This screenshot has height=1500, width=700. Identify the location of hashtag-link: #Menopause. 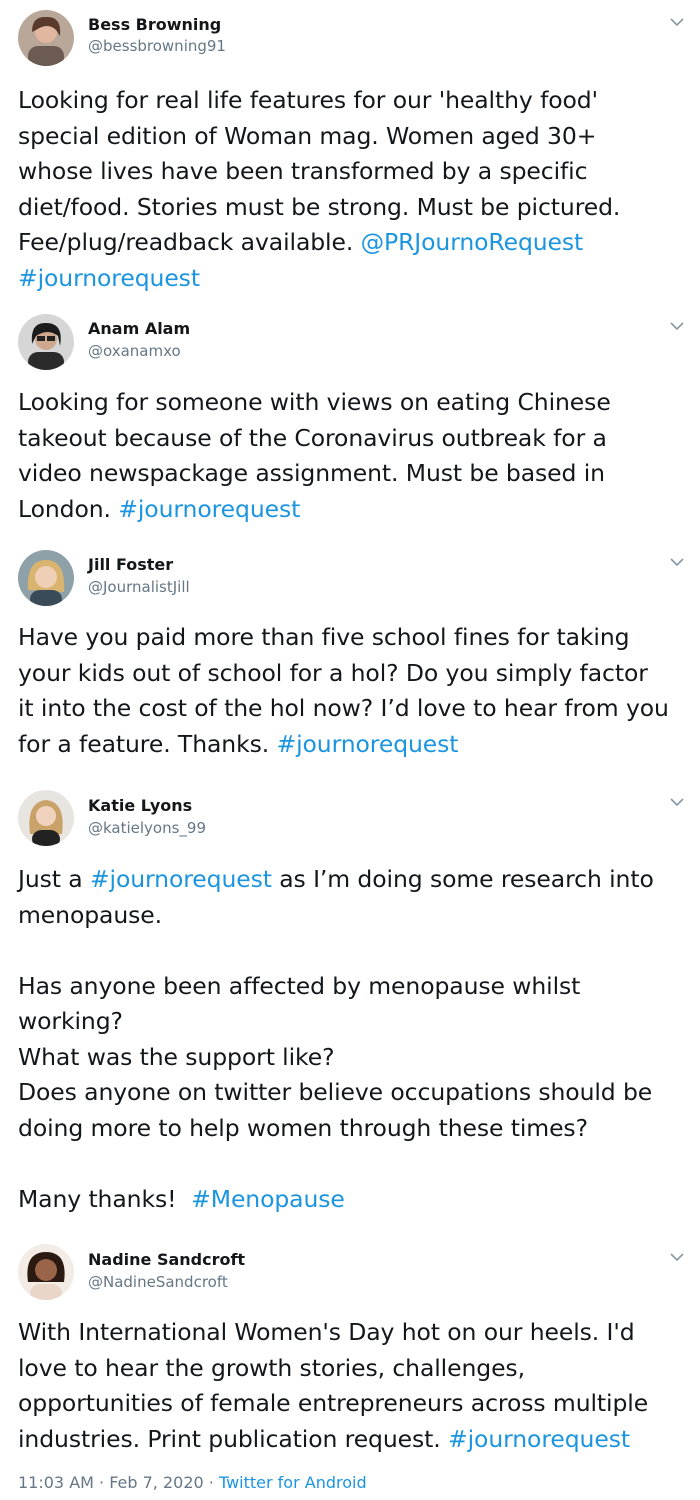
(268, 1199).